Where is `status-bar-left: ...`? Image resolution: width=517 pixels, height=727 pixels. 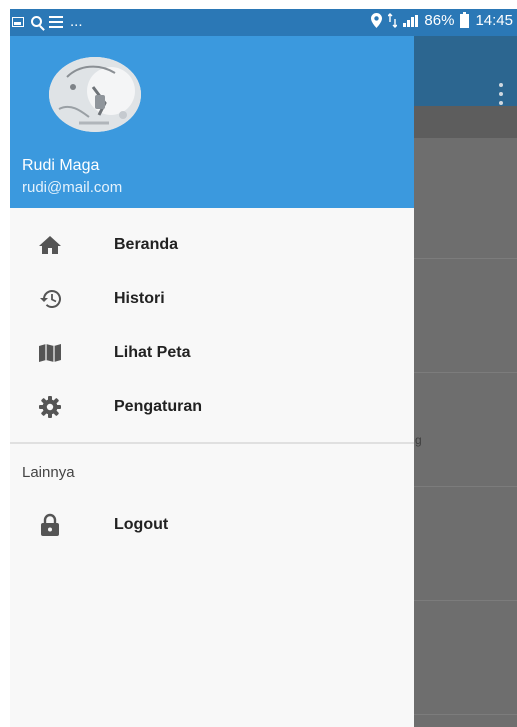
status-bar-left: ... is located at coordinates (47, 21).